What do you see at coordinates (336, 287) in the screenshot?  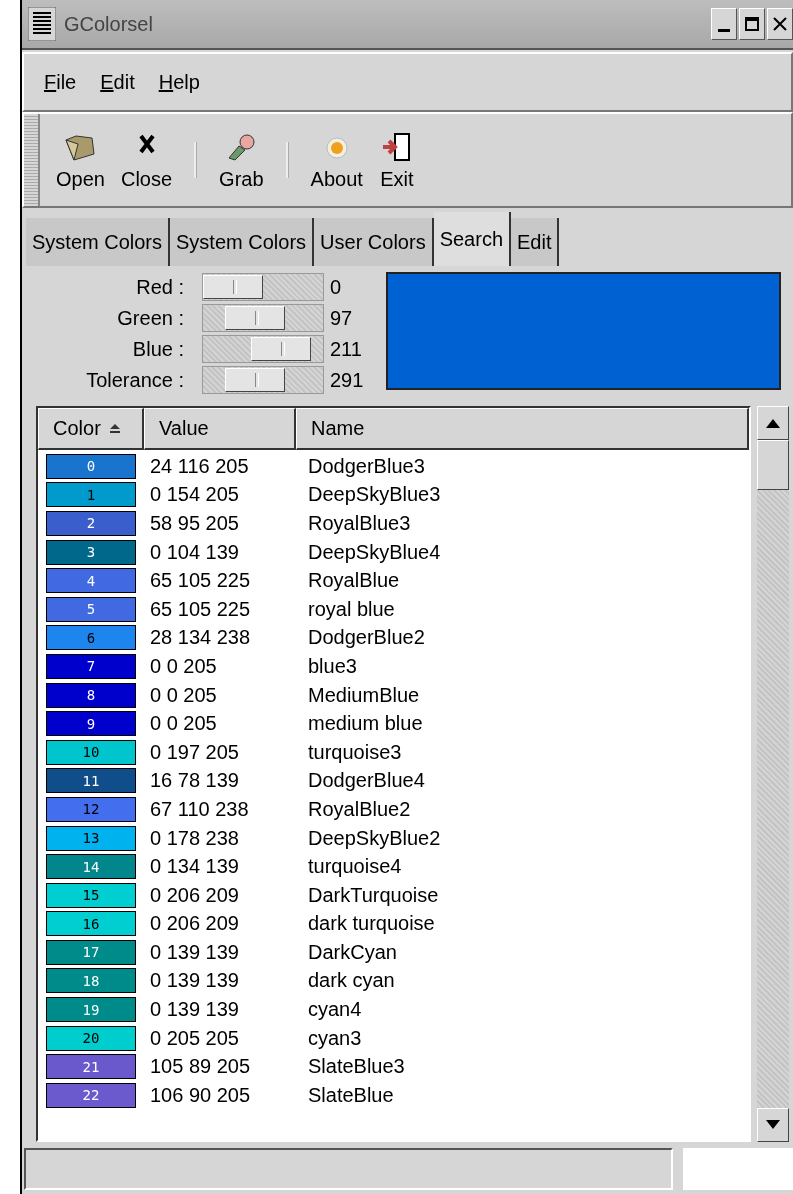 I see `slider-value: 0` at bounding box center [336, 287].